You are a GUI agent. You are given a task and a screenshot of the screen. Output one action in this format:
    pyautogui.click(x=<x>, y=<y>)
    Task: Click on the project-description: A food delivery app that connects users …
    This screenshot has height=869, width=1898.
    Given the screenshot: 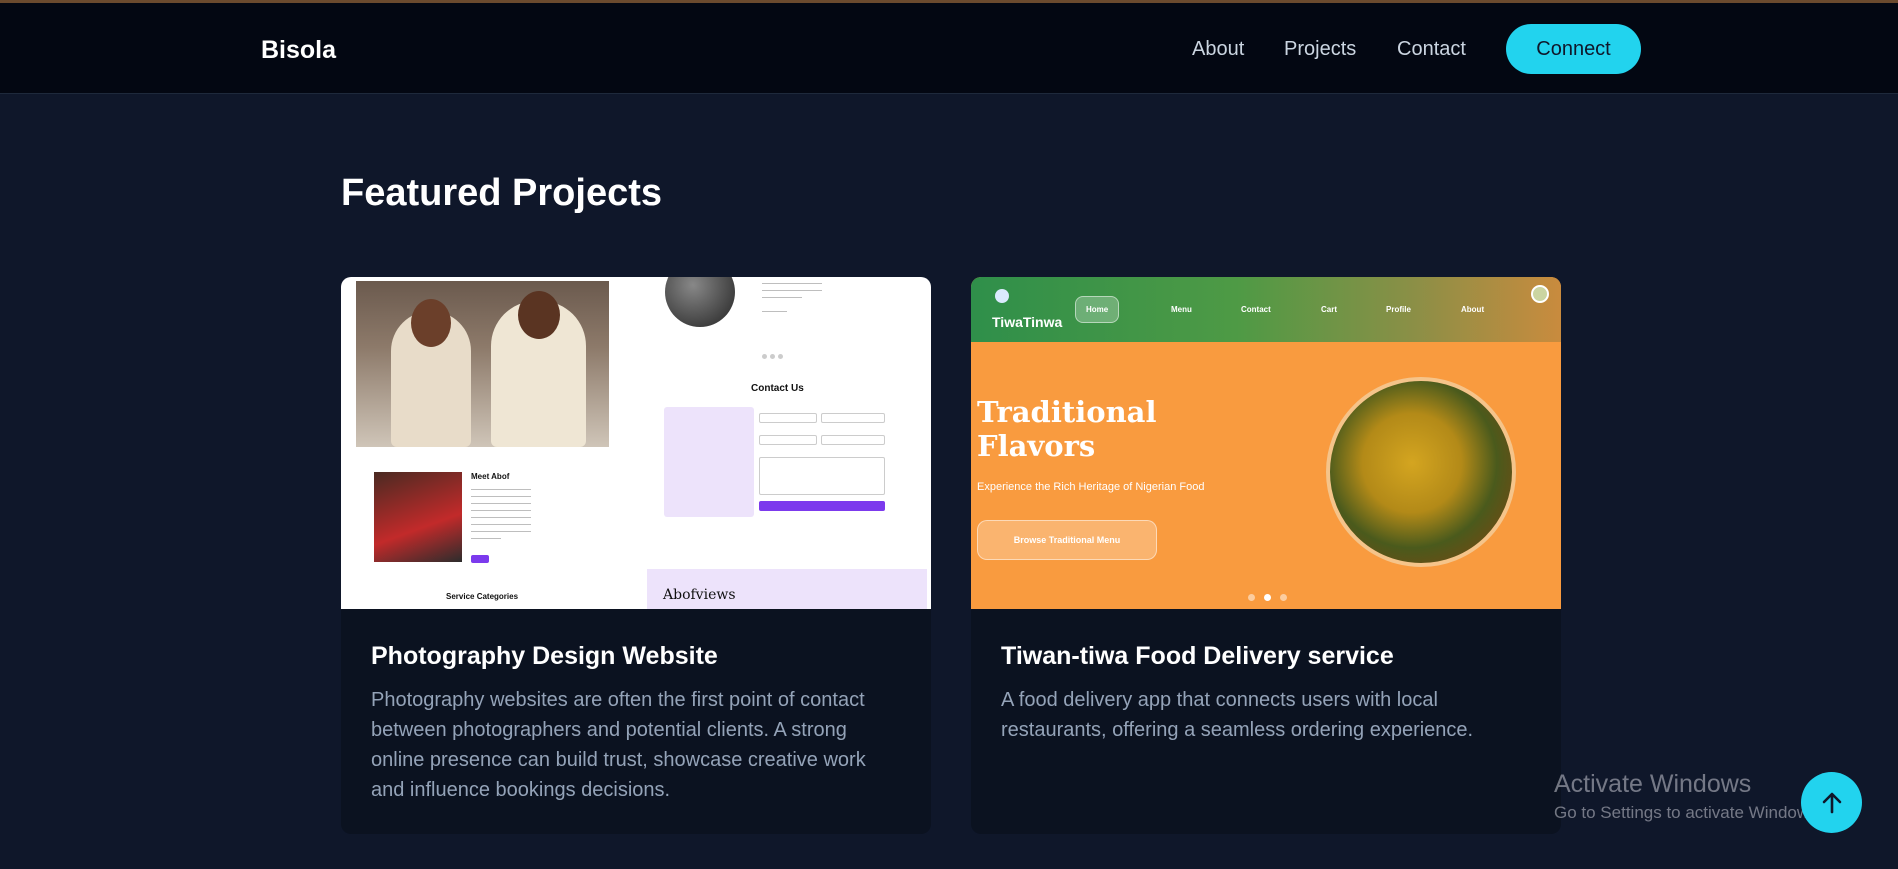 What is the action you would take?
    pyautogui.click(x=1237, y=715)
    